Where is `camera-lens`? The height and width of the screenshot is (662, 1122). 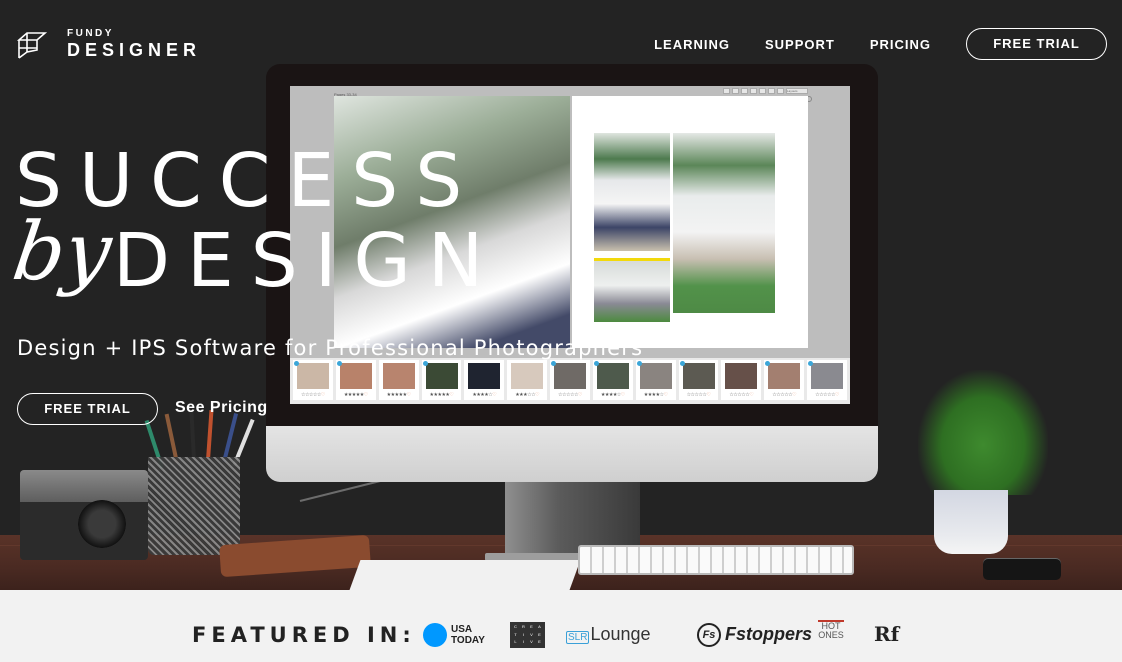
camera-lens is located at coordinates (102, 524).